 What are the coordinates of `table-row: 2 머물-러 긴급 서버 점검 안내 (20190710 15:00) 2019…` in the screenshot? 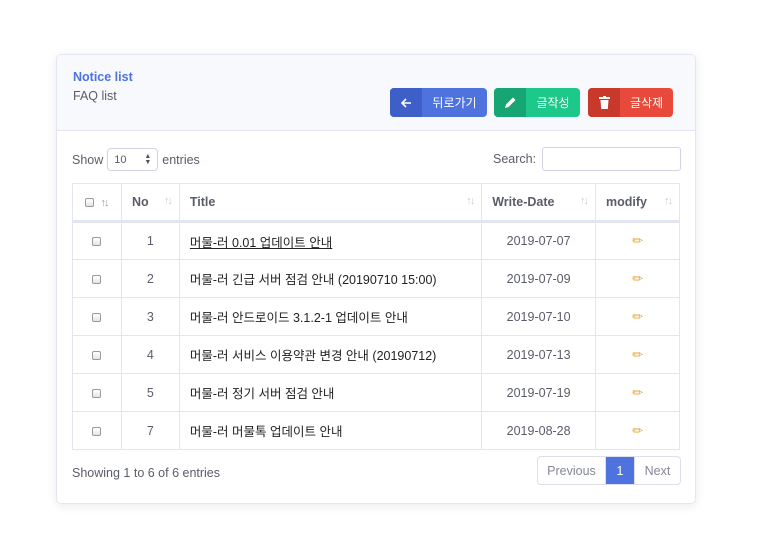 It's located at (376, 278).